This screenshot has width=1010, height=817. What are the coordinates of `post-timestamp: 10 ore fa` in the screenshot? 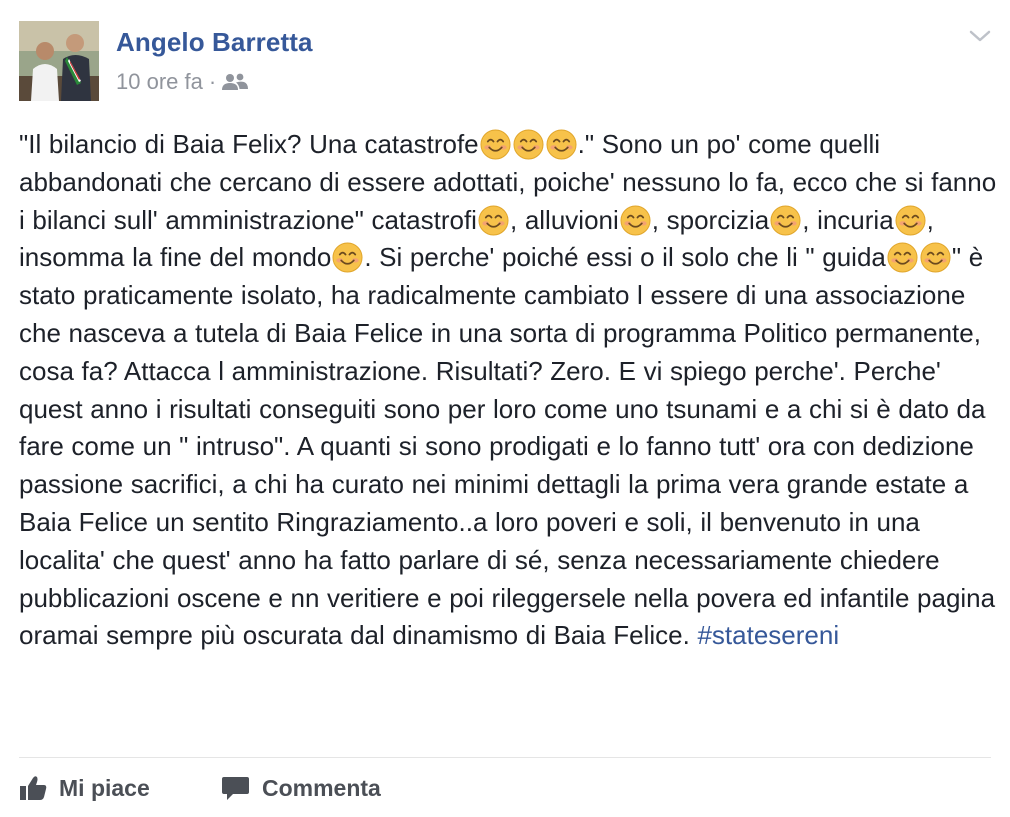 It's located at (159, 82).